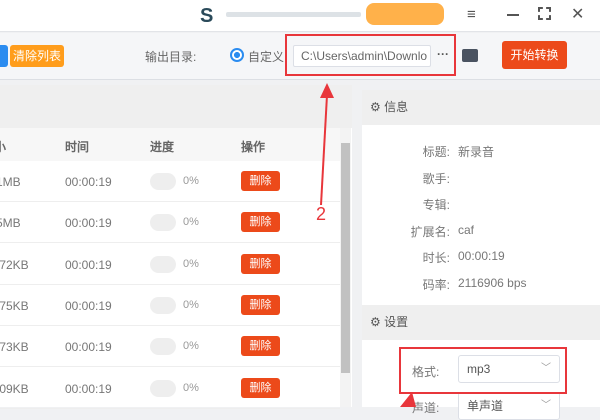 This screenshot has height=420, width=600. Describe the element at coordinates (534, 55) in the screenshot. I see `start-convert-button: 开始转换` at that location.